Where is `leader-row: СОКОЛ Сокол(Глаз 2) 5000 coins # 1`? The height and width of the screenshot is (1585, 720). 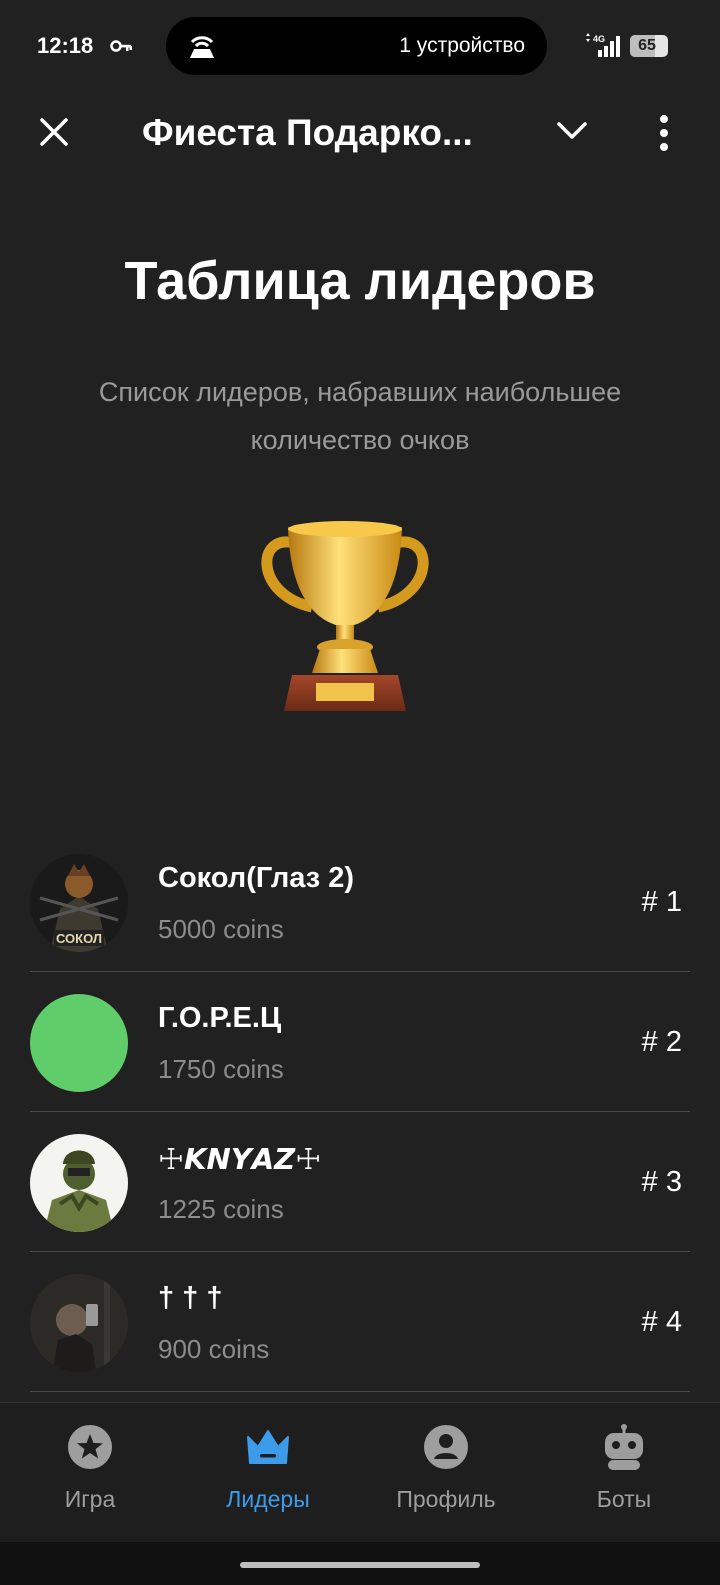 leader-row: СОКОЛ Сокол(Глаз 2) 5000 coins # 1 is located at coordinates (360, 902).